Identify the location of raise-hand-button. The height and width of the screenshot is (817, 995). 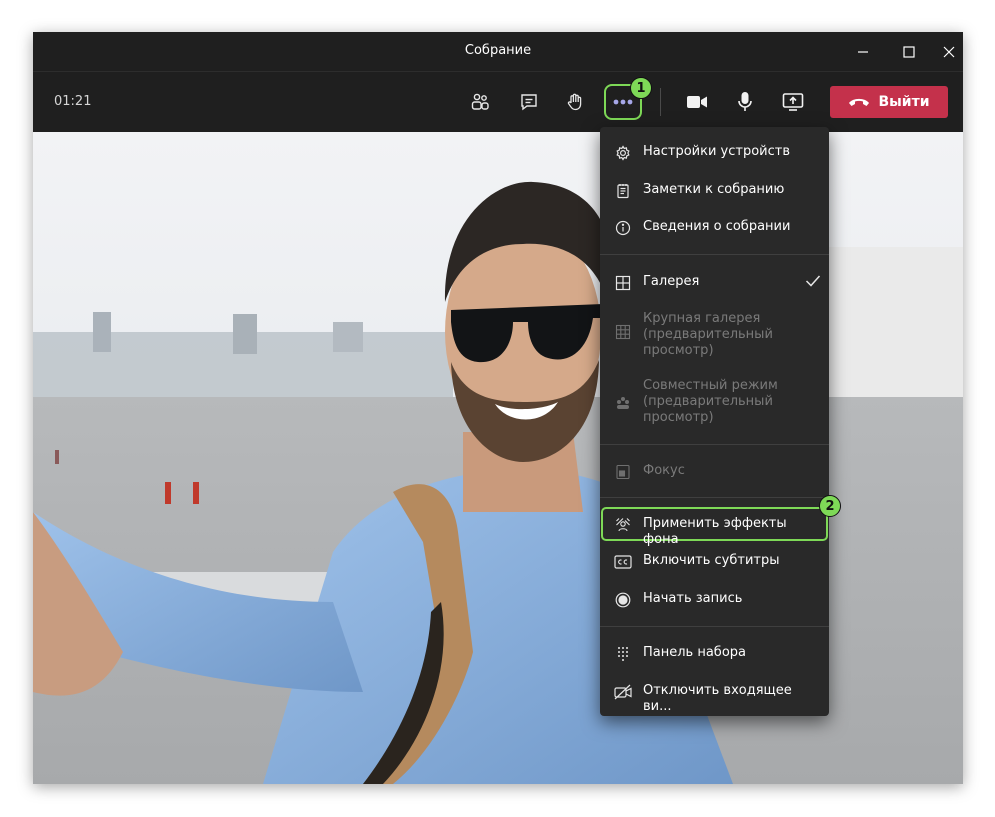
(575, 102).